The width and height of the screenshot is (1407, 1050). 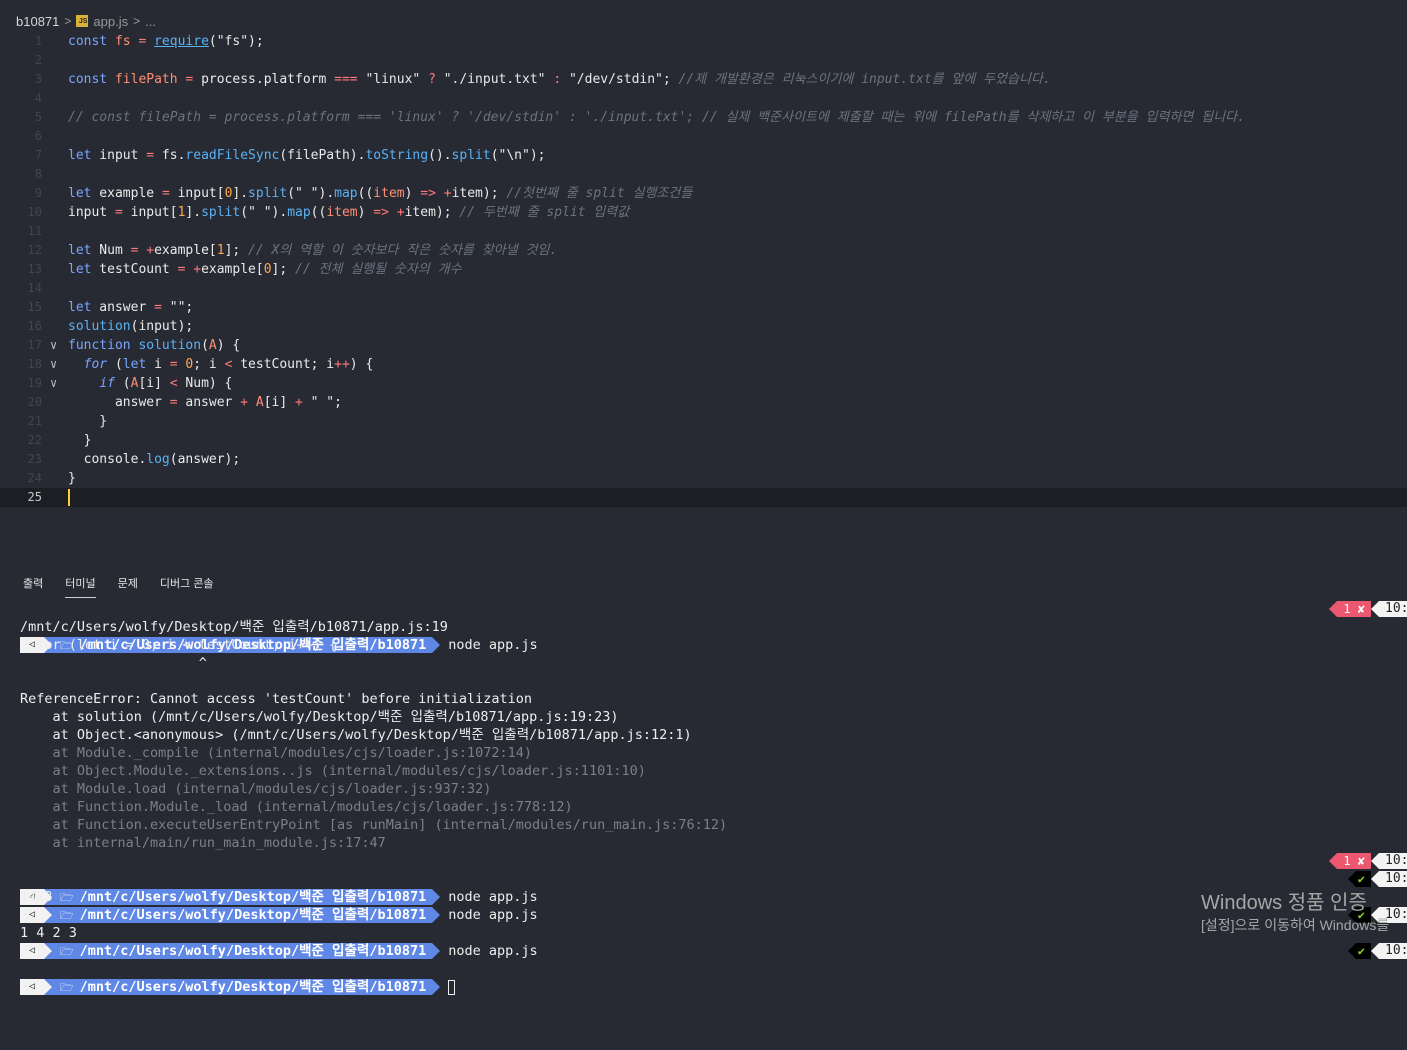 I want to click on line-number: 24, so click(x=34, y=478).